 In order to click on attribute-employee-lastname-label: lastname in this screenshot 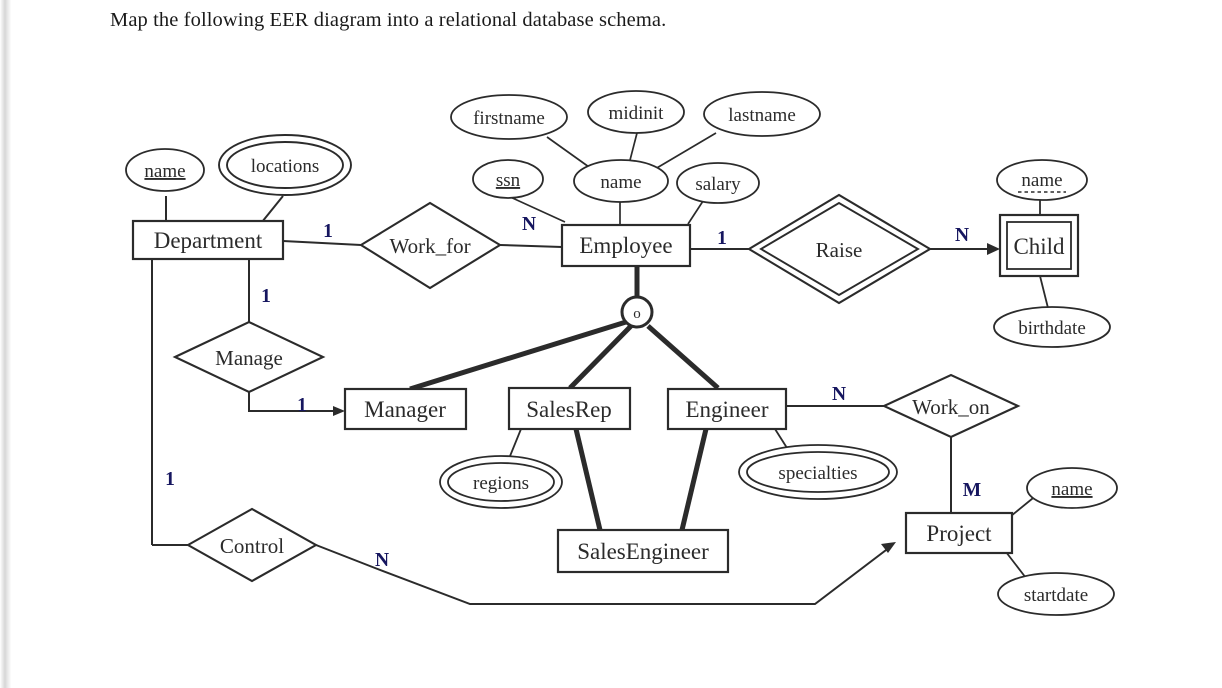, I will do `click(762, 115)`.